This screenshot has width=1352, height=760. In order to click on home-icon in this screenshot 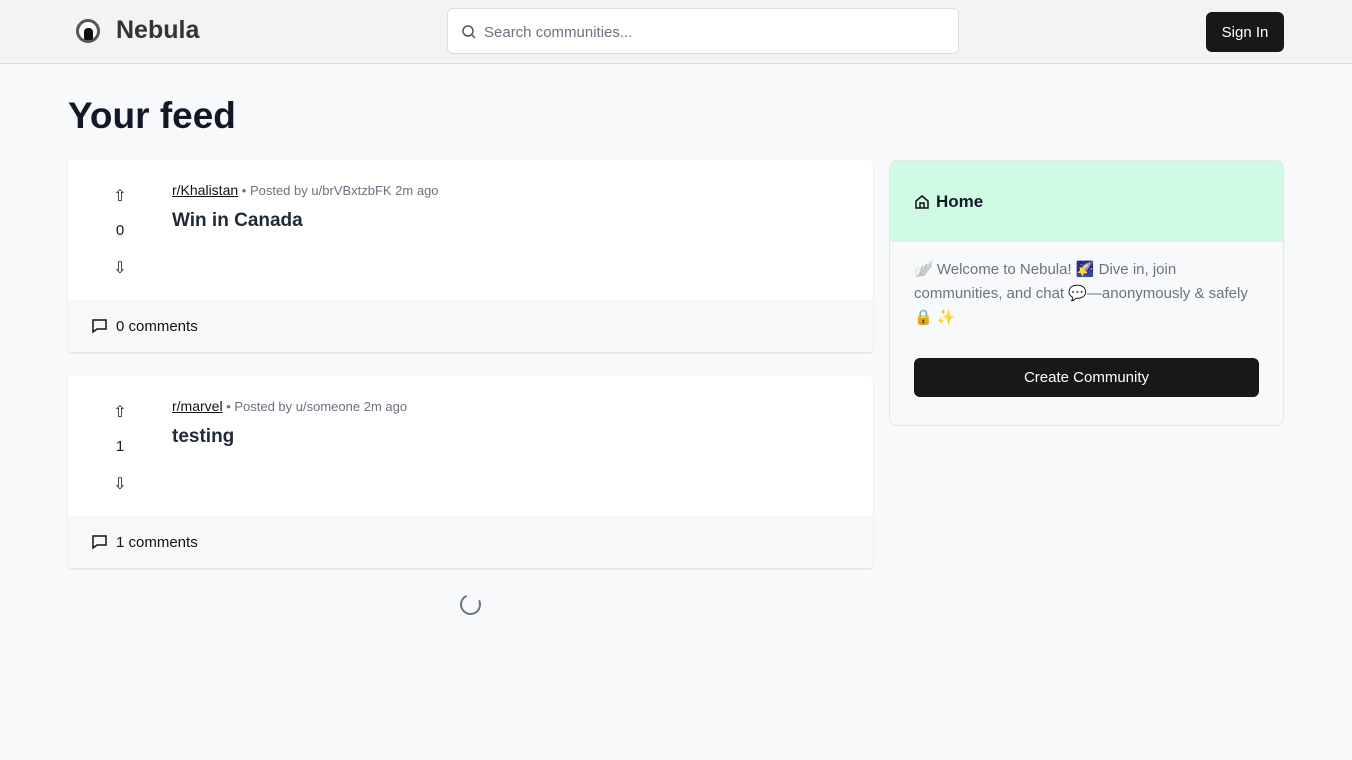, I will do `click(922, 202)`.